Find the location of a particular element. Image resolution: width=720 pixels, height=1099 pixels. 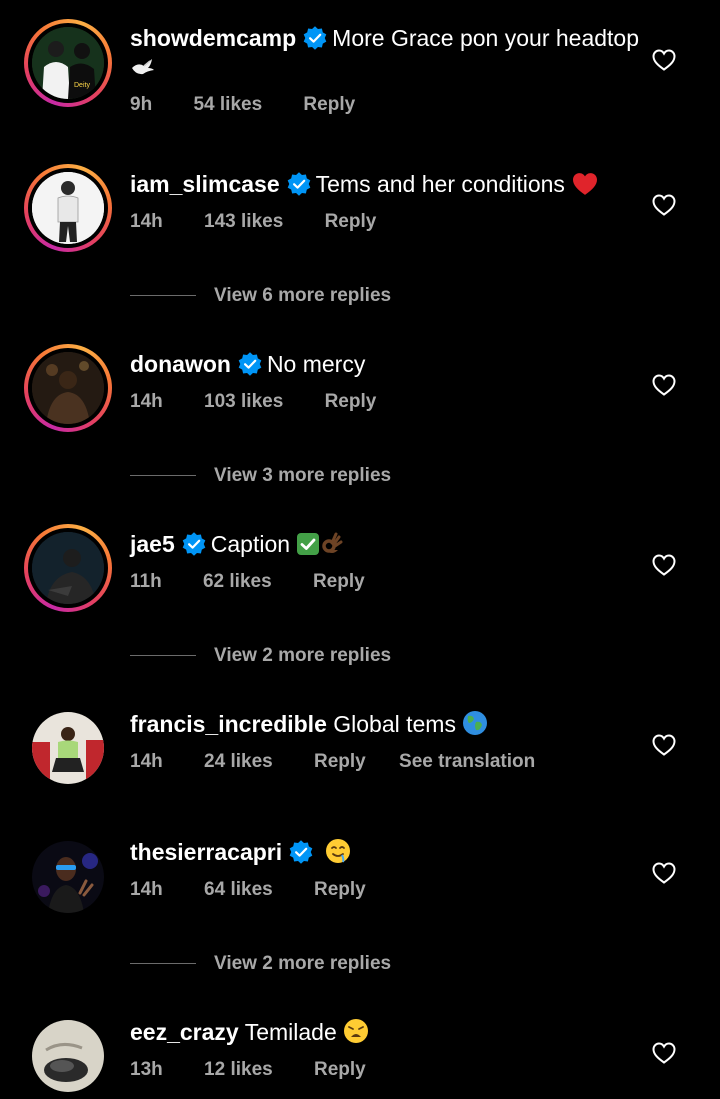

comment-text-line: iam_slimcase Tems and her conditions is located at coordinates (385, 186).